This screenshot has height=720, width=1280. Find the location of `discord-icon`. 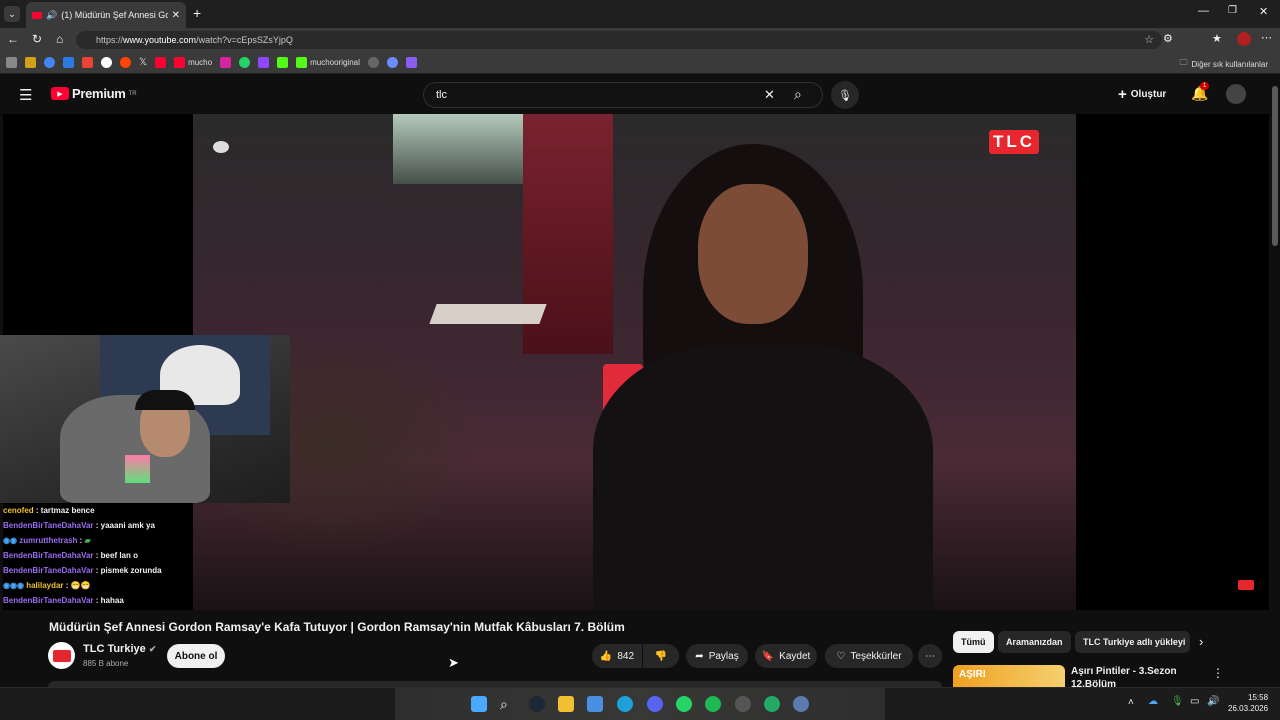

discord-icon is located at coordinates (655, 704).